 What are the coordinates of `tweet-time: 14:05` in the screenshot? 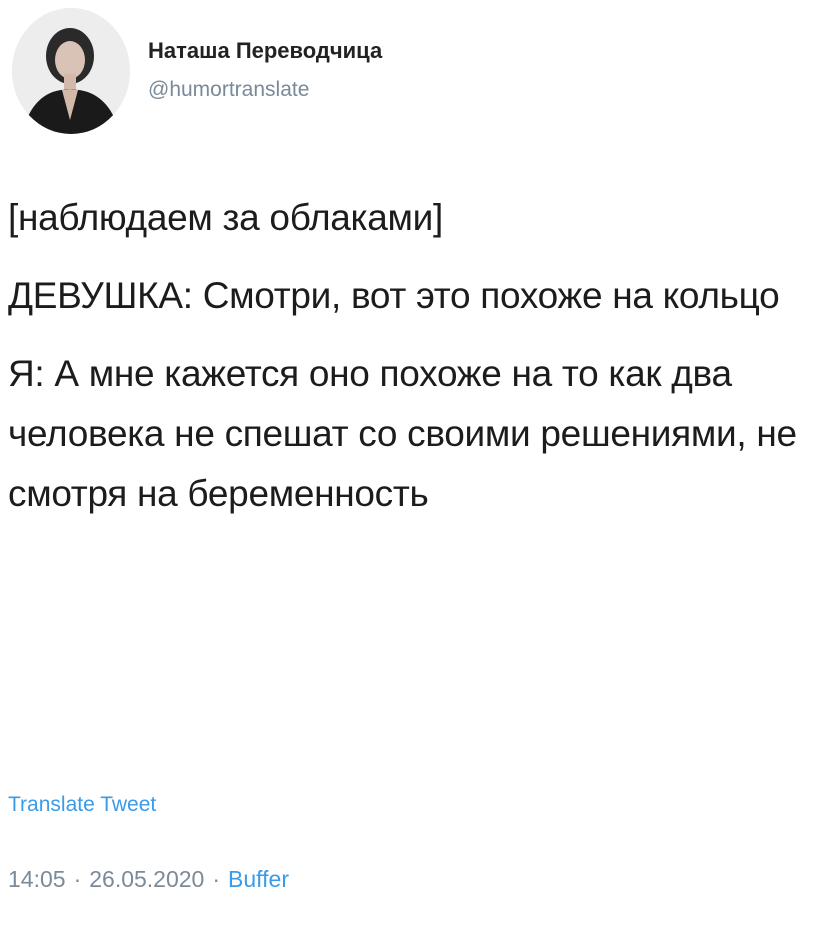 It's located at (37, 879).